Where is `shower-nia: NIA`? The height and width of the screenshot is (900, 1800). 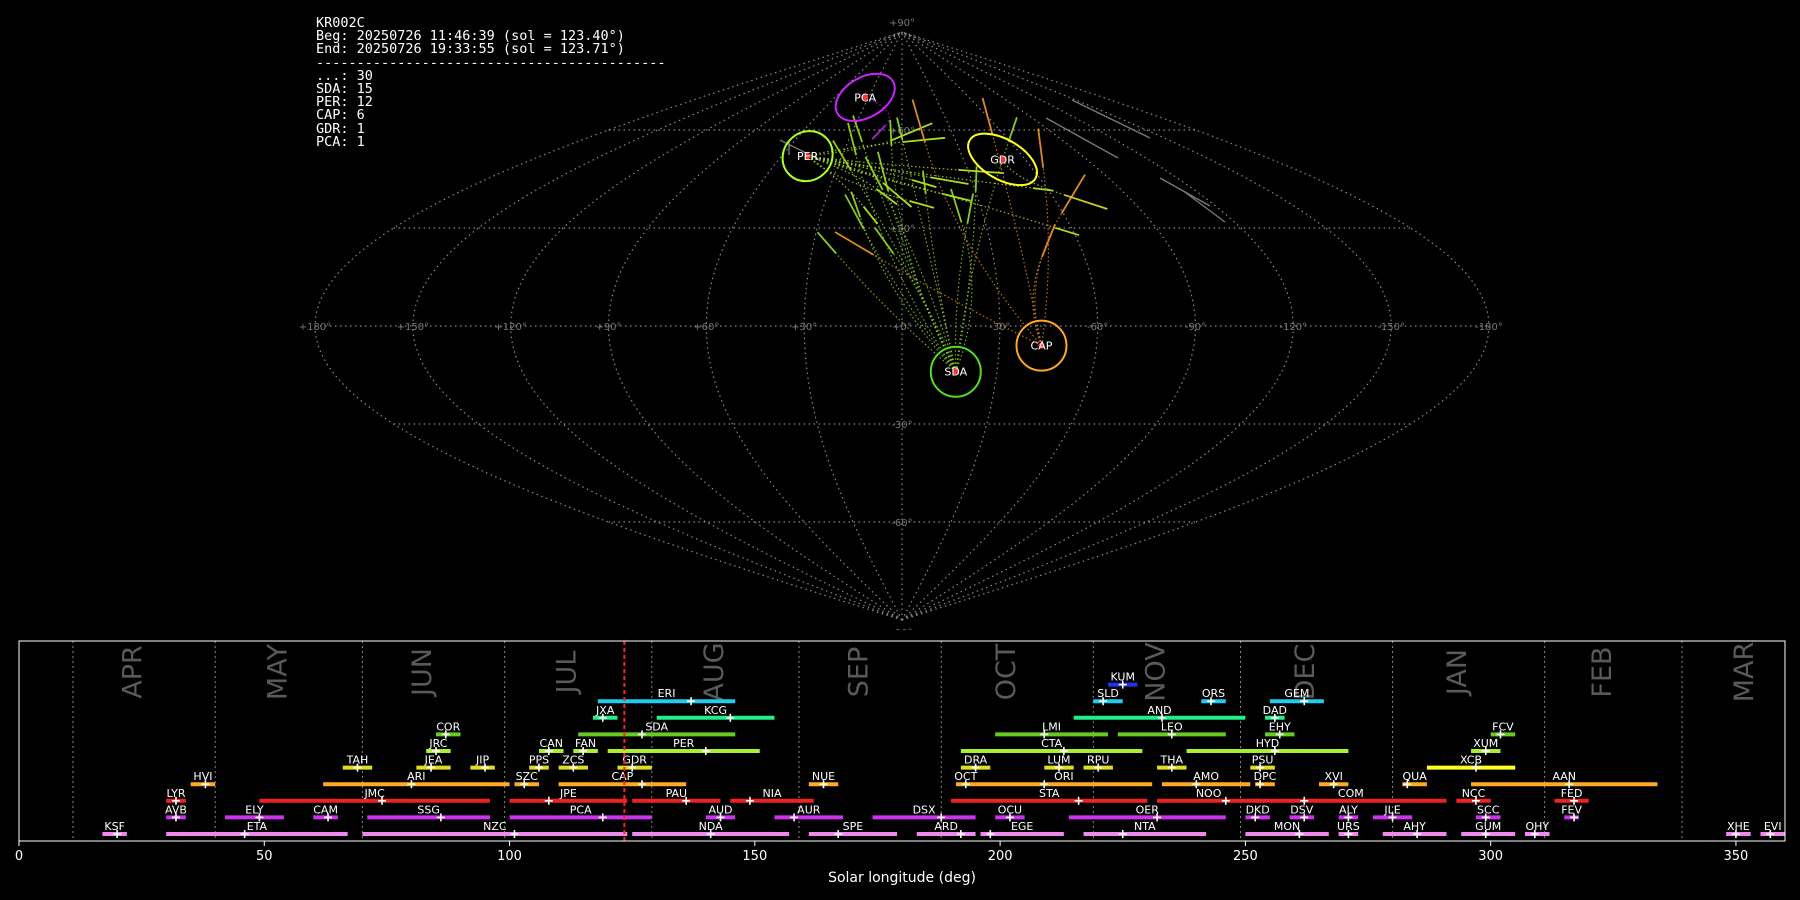
shower-nia: NIA is located at coordinates (772, 796).